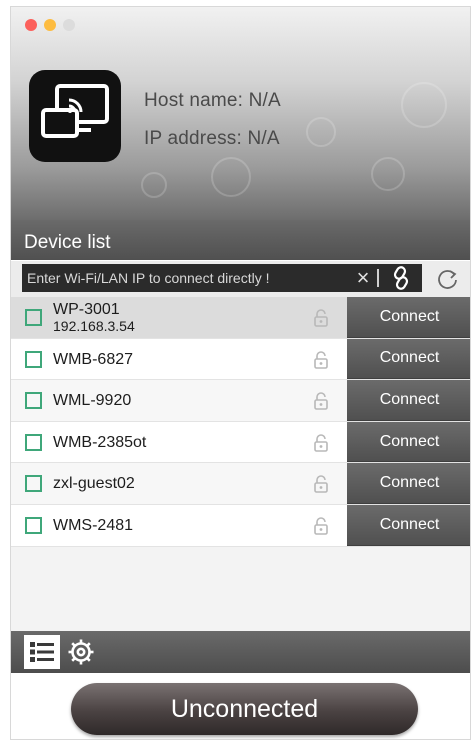  I want to click on window-zoom-button, so click(69, 25).